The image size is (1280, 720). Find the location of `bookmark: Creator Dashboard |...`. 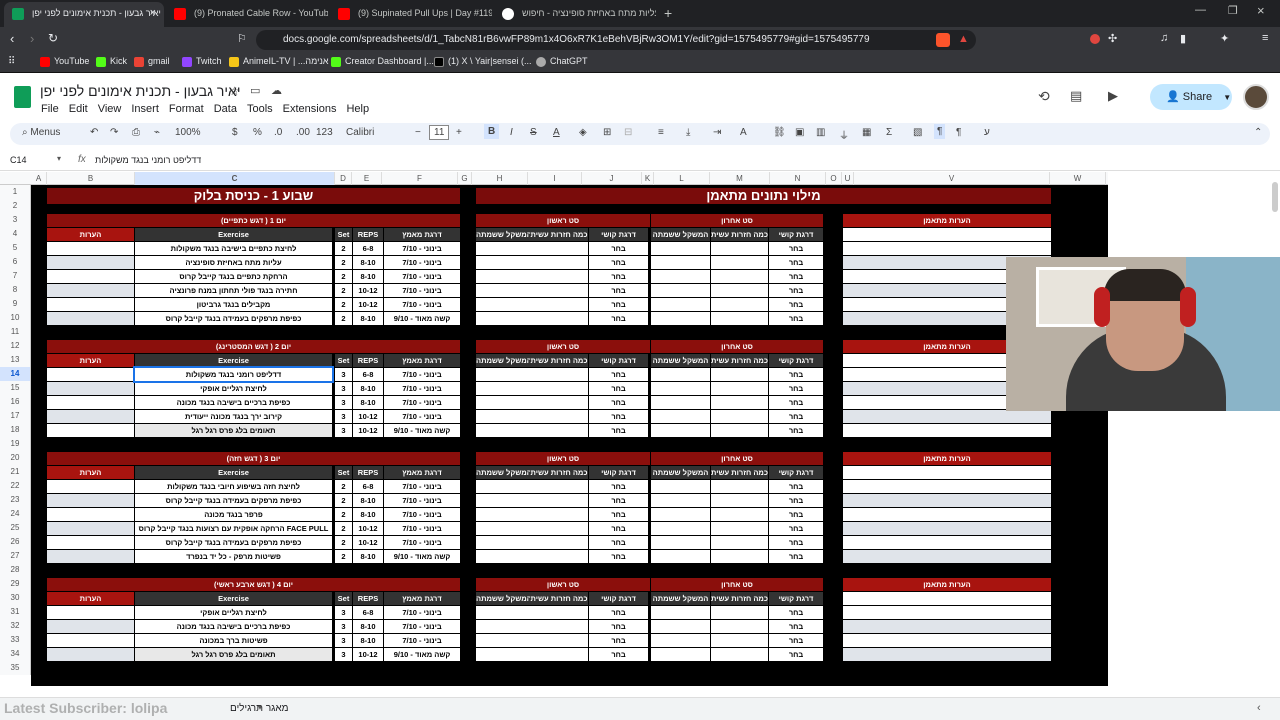

bookmark: Creator Dashboard |... is located at coordinates (382, 61).